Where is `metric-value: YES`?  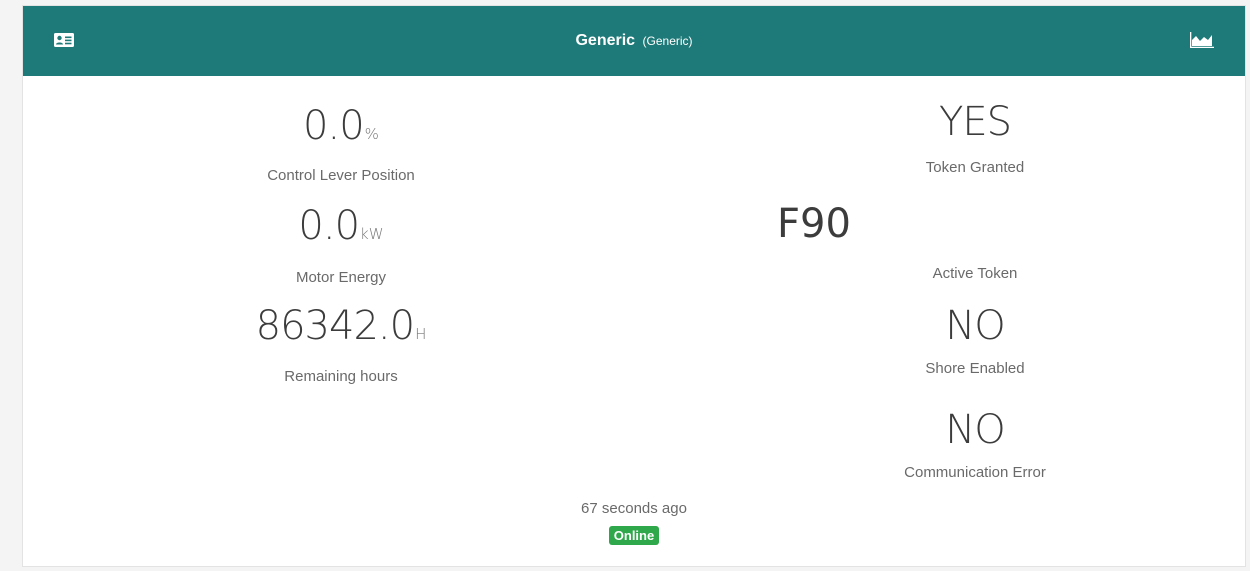 metric-value: YES is located at coordinates (975, 122).